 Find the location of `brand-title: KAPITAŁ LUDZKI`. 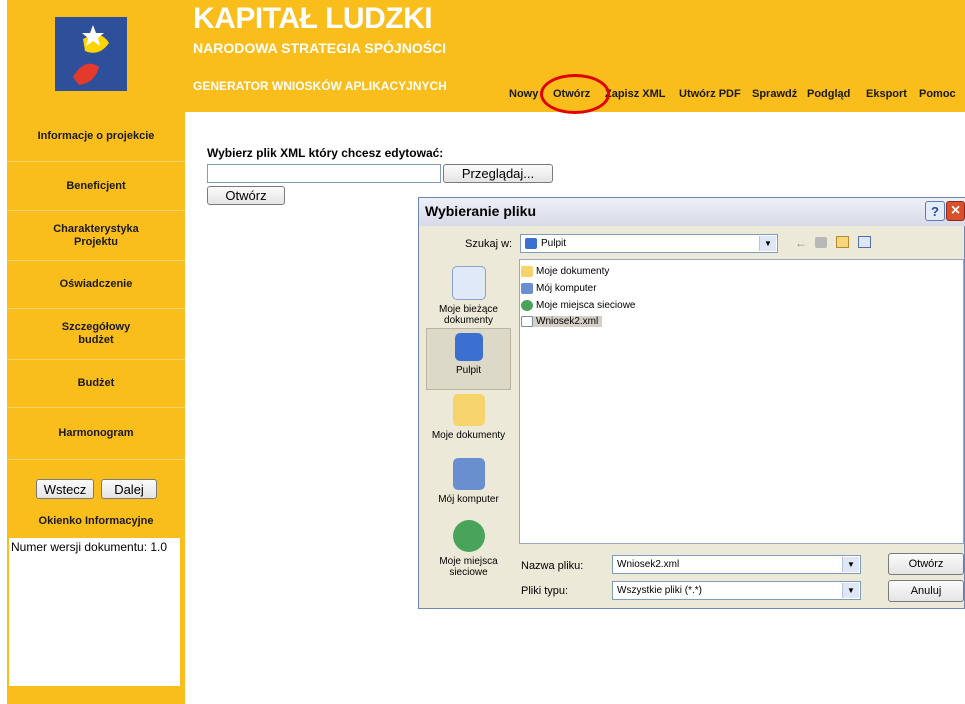

brand-title: KAPITAŁ LUDZKI is located at coordinates (313, 18).